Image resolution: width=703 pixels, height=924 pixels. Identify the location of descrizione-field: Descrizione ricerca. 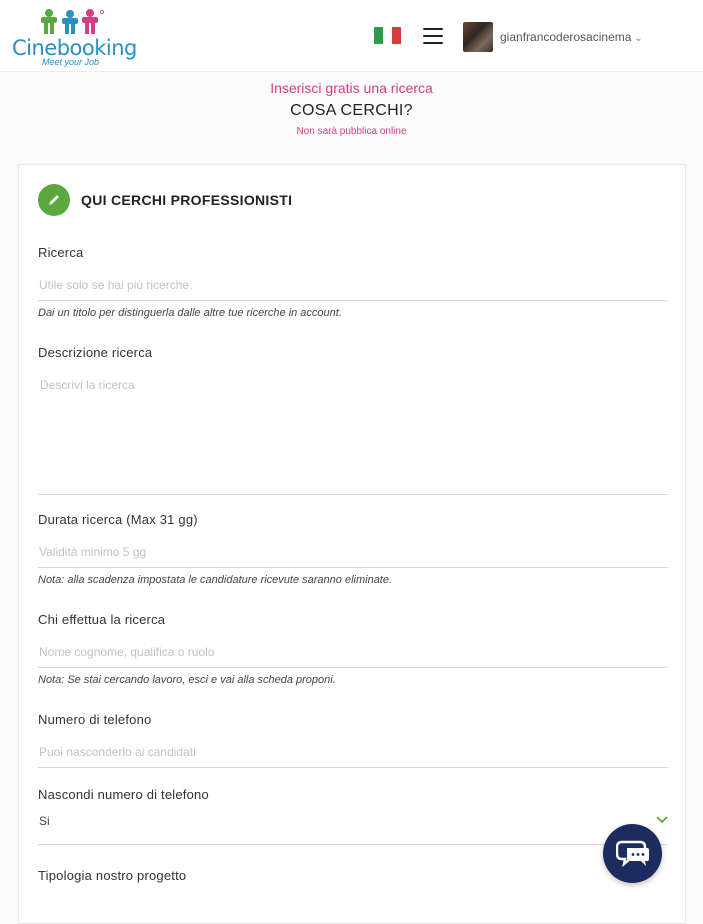
(353, 420).